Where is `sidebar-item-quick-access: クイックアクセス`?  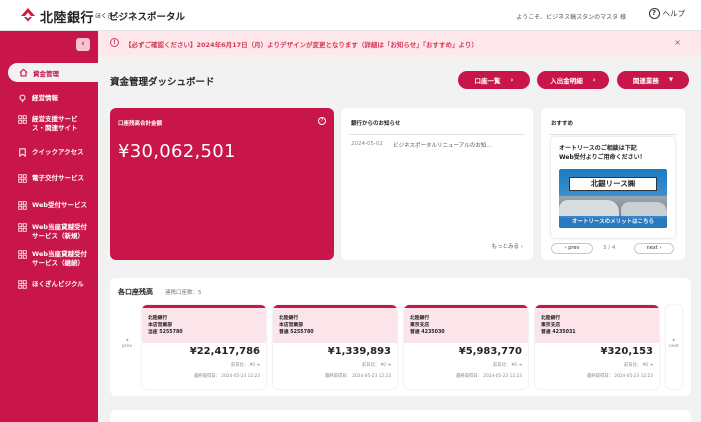
sidebar-item-quick-access: クイックアクセス is located at coordinates (57, 152).